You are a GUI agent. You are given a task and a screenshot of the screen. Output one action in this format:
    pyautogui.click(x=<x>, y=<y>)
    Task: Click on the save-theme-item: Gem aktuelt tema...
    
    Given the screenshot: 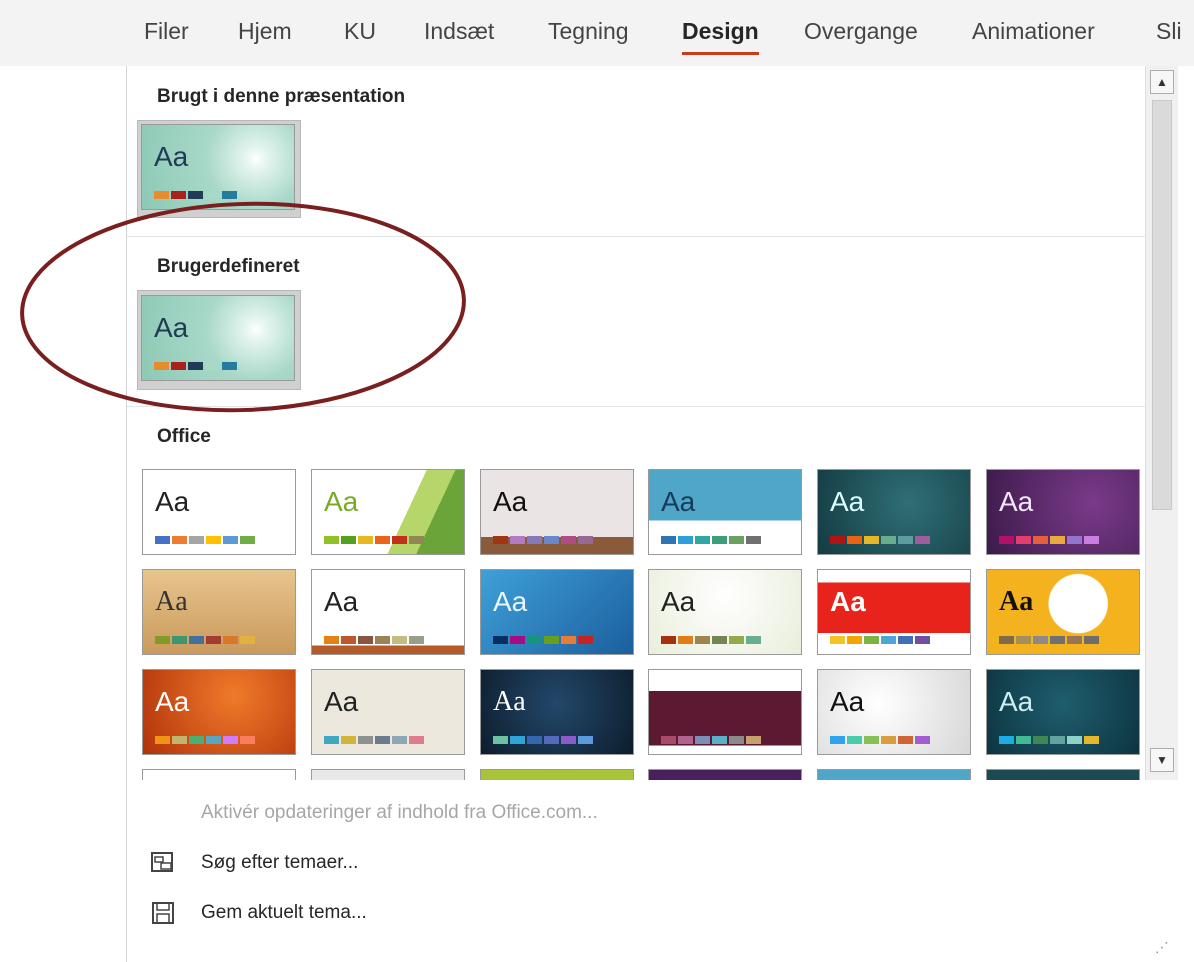 What is the action you would take?
    pyautogui.click(x=257, y=913)
    